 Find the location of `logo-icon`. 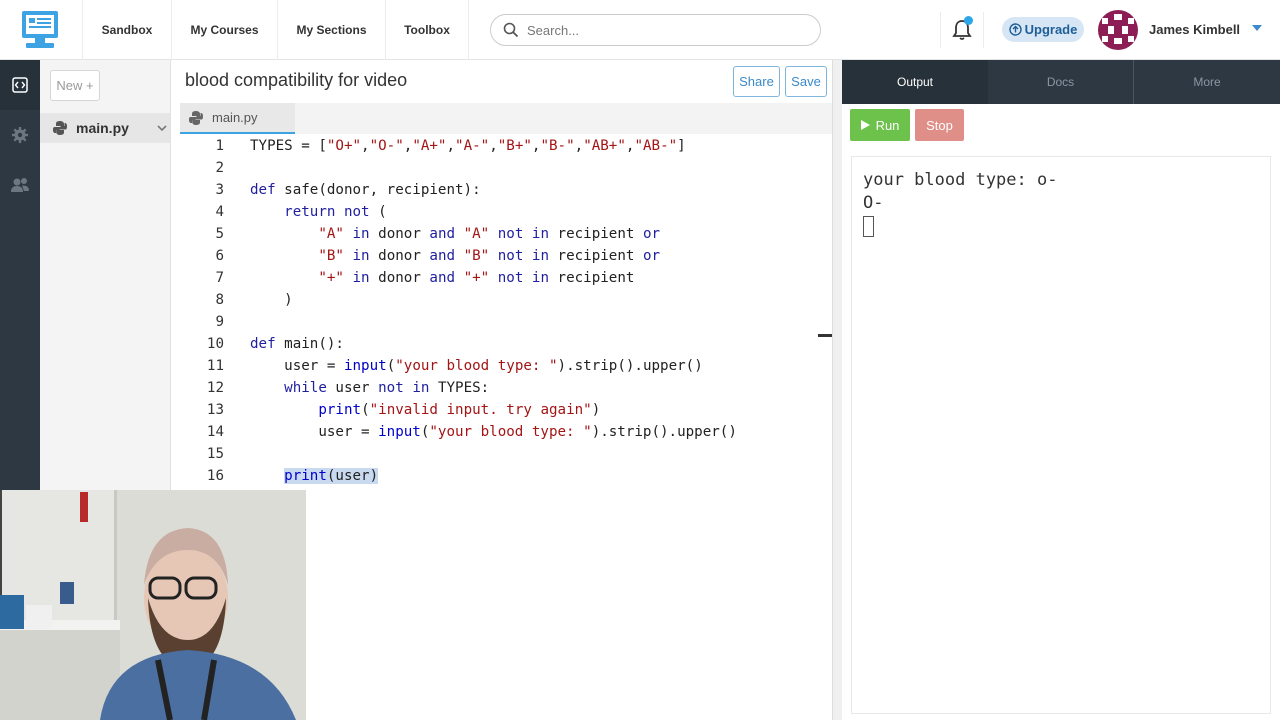

logo-icon is located at coordinates (40, 30).